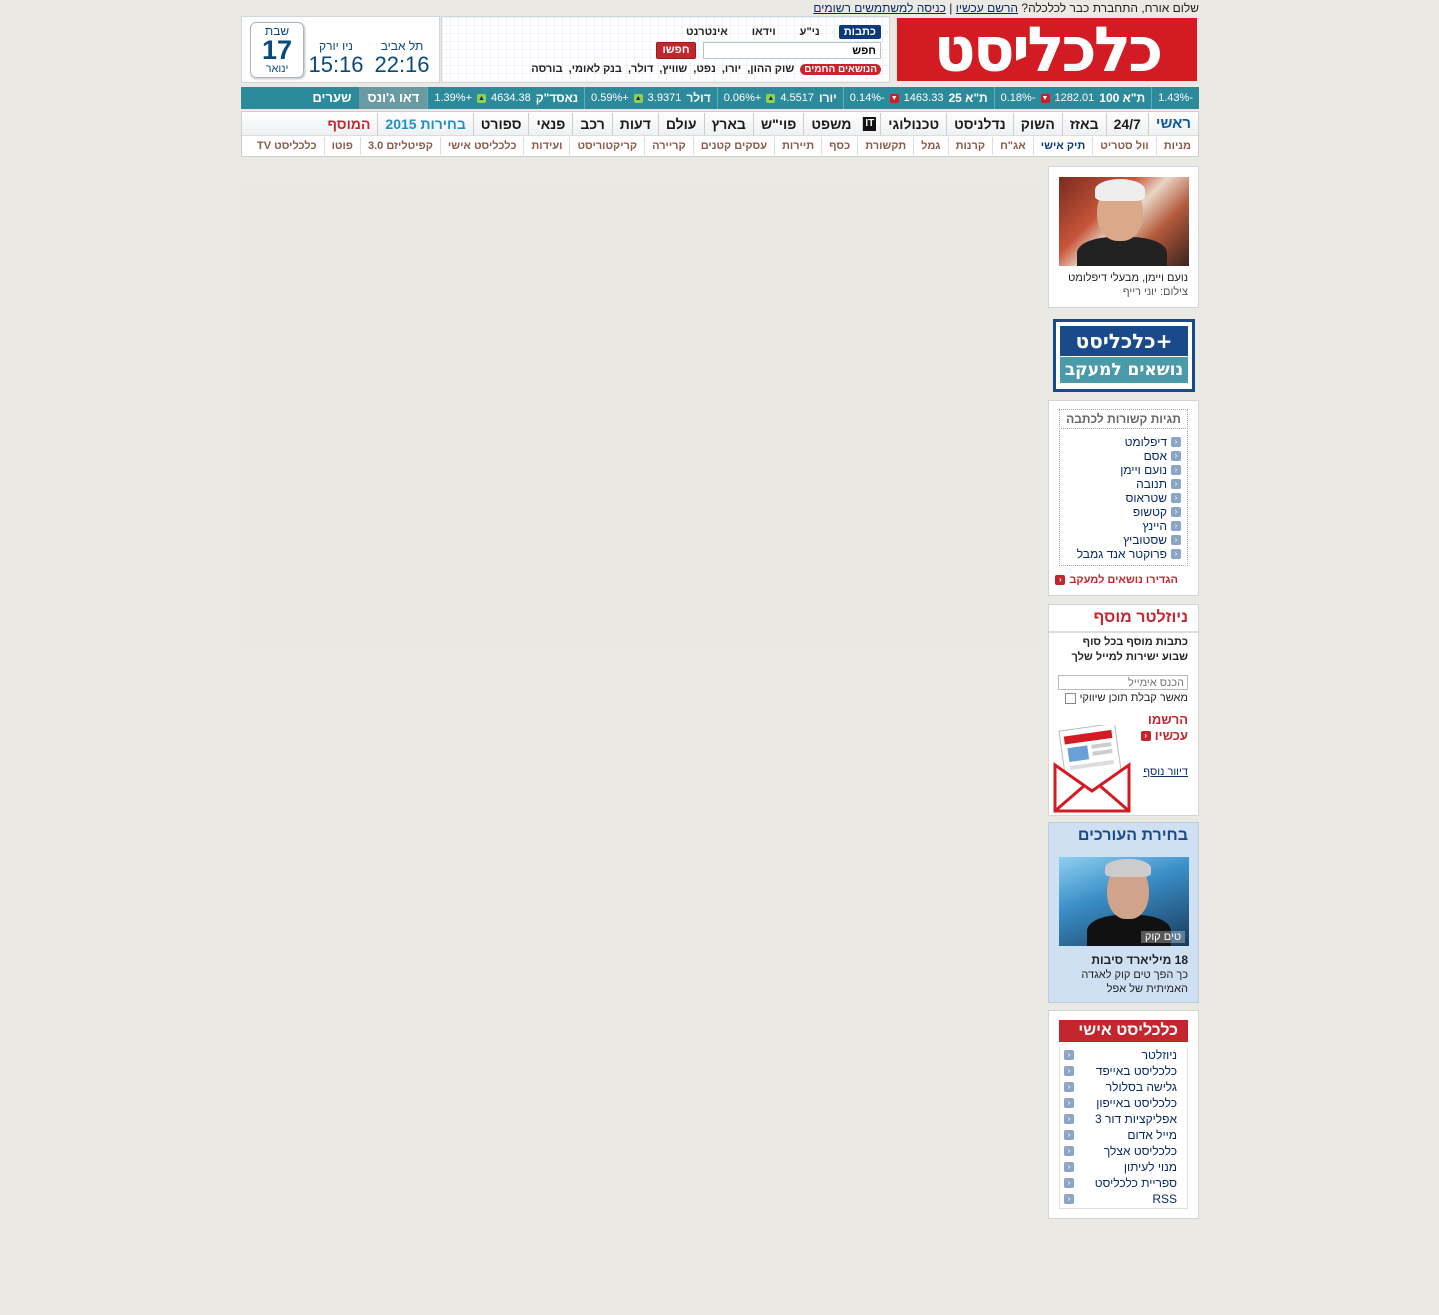  What do you see at coordinates (839, 146) in the screenshot?
I see `subnav-item: כסף` at bounding box center [839, 146].